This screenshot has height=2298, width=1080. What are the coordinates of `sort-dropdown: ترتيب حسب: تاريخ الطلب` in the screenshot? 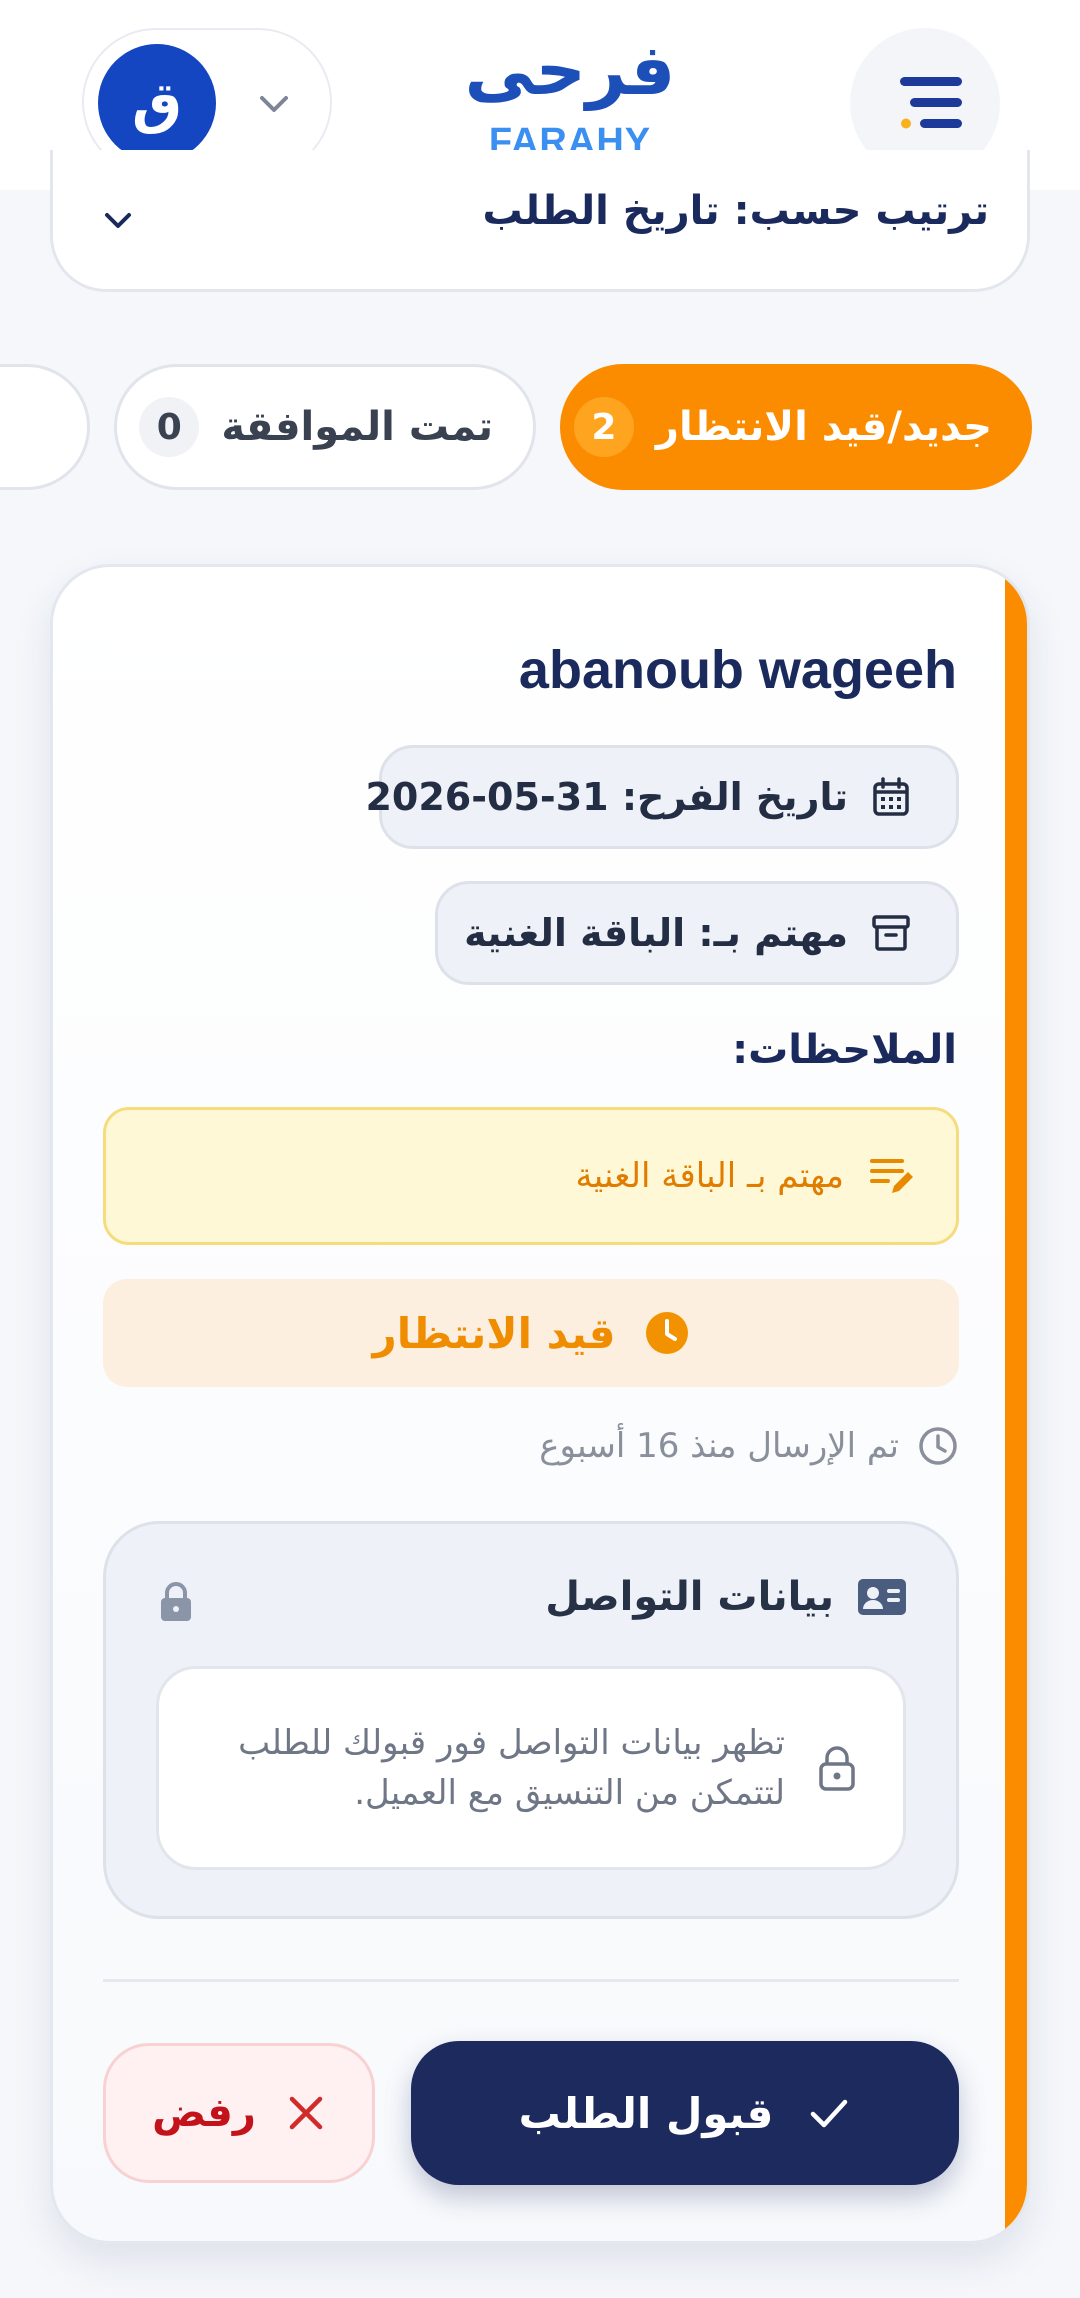 It's located at (540, 221).